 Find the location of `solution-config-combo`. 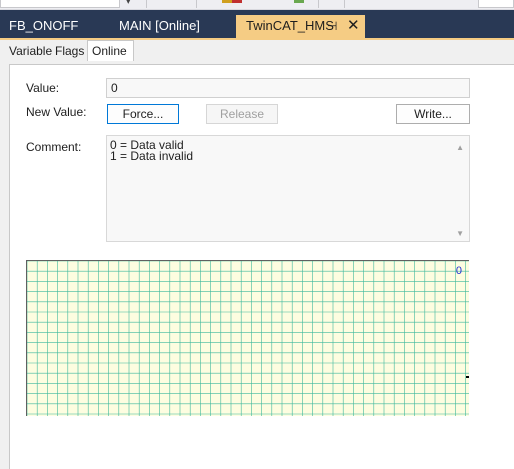

solution-config-combo is located at coordinates (60, 4).